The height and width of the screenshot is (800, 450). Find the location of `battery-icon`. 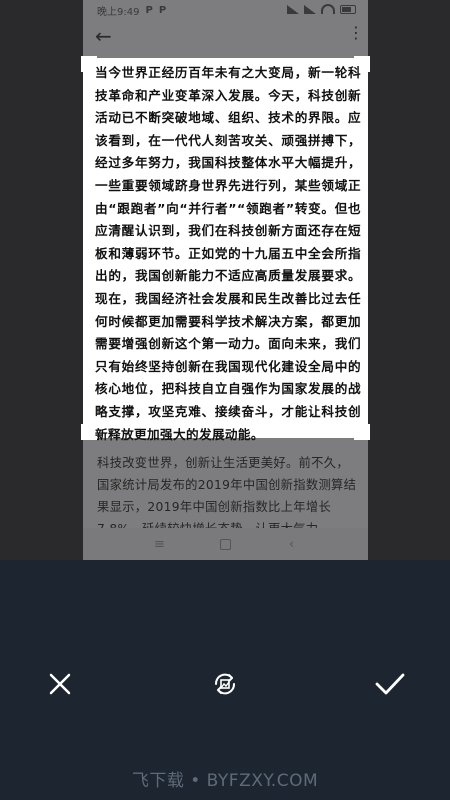

battery-icon is located at coordinates (348, 9).